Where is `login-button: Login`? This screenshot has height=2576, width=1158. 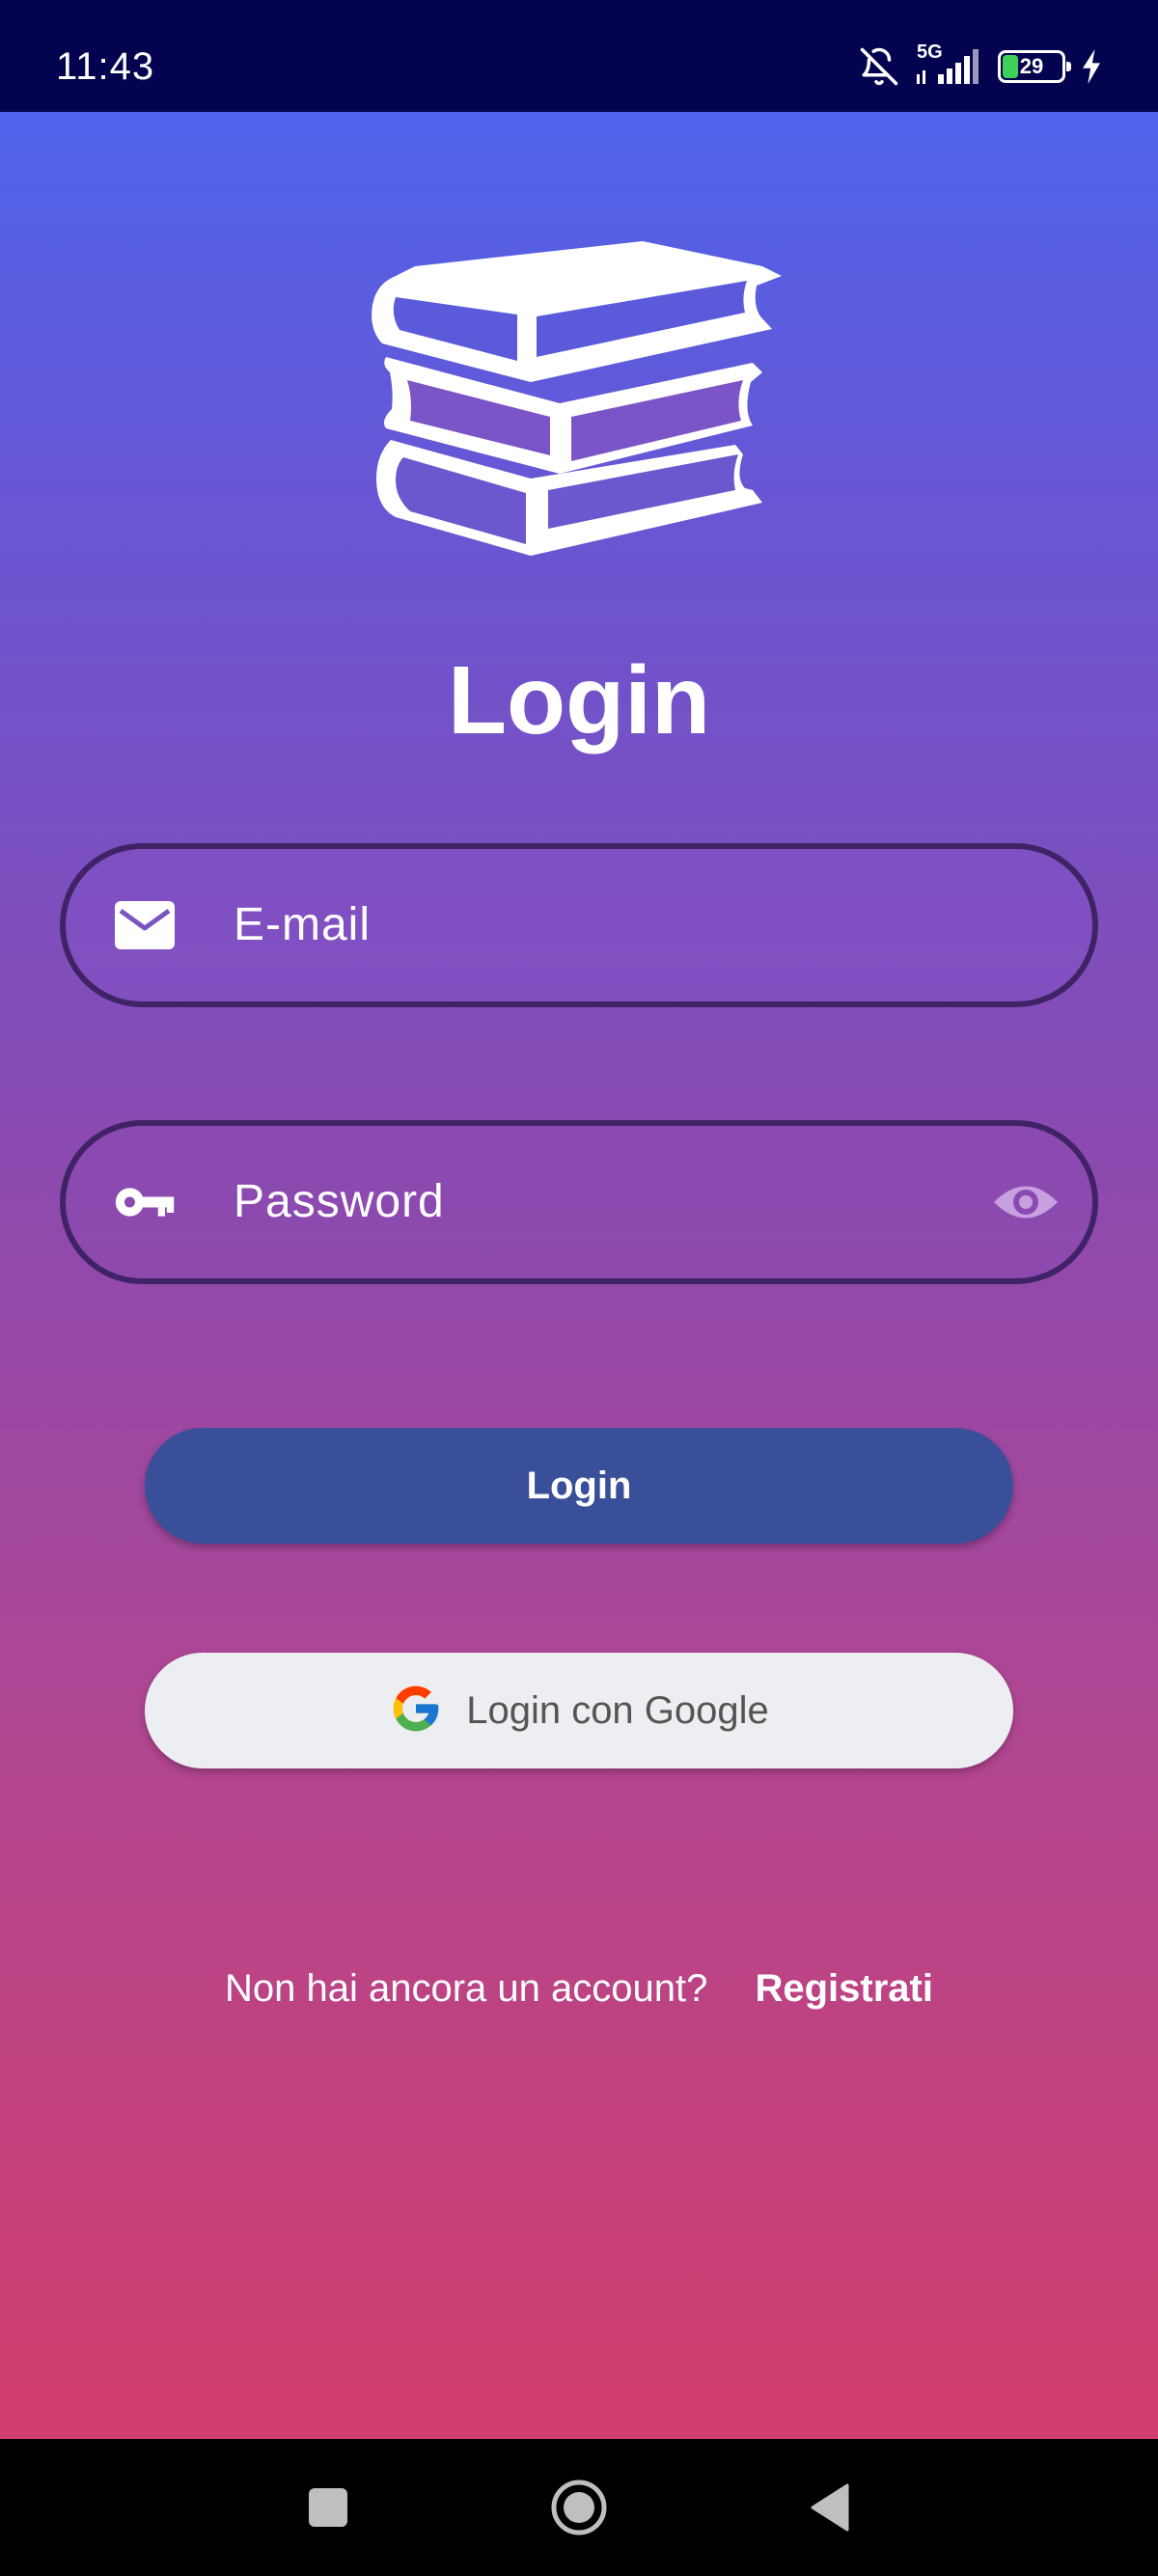 login-button: Login is located at coordinates (579, 1486).